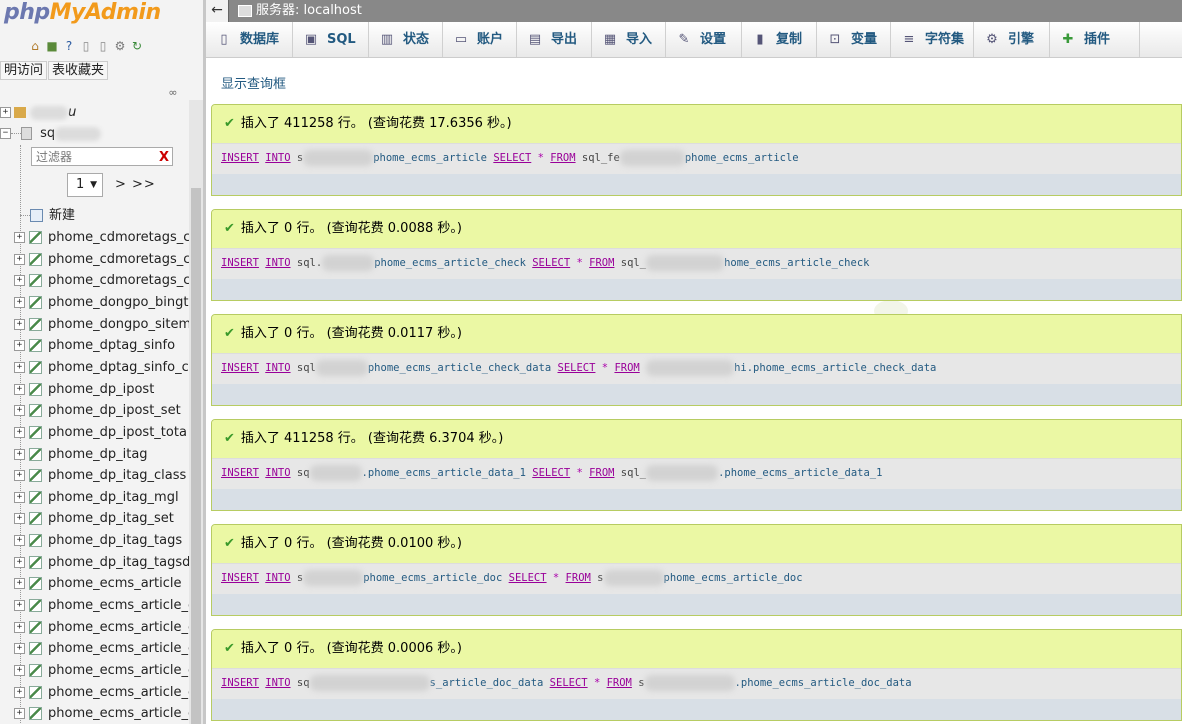 This screenshot has height=724, width=1182. I want to click on nav-scrollbar, so click(196, 412).